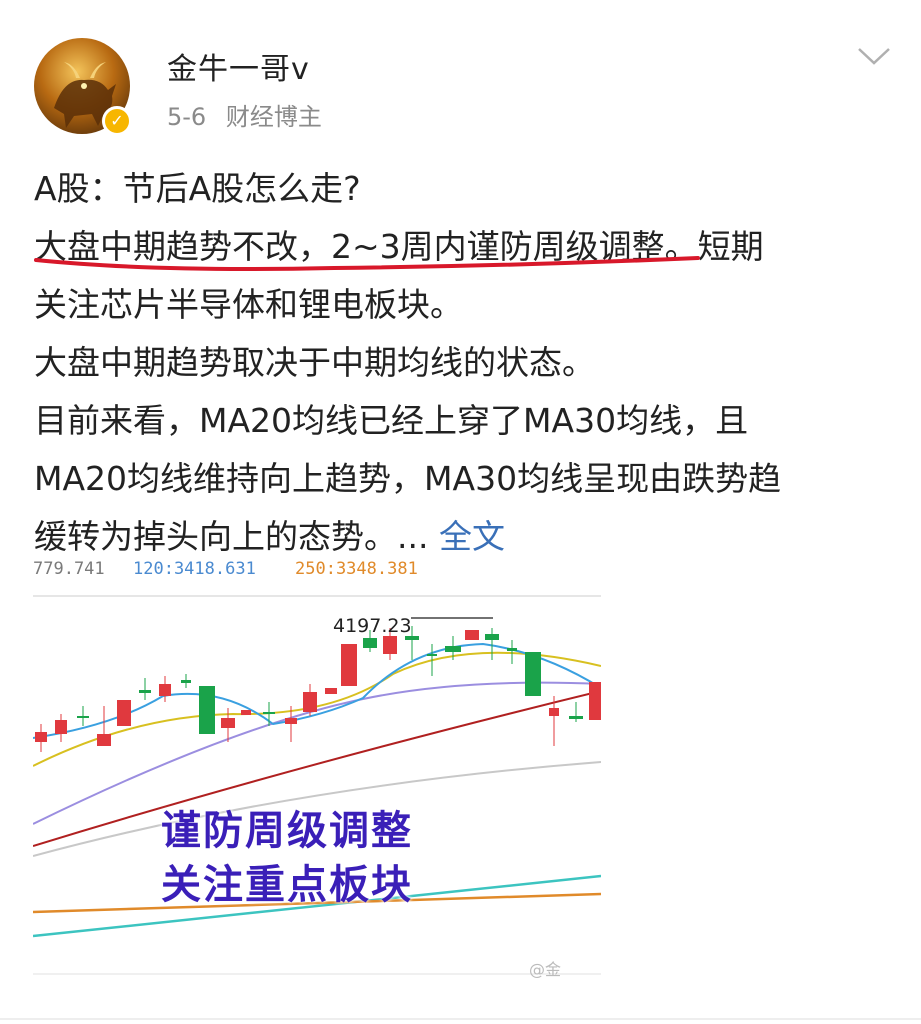  I want to click on handdrawn-underline, so click(367, 263).